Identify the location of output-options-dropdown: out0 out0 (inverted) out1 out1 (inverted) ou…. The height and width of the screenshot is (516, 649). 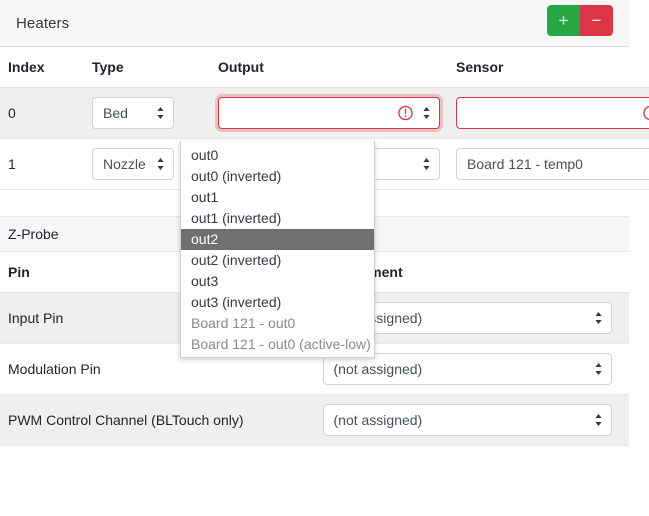
(277, 249).